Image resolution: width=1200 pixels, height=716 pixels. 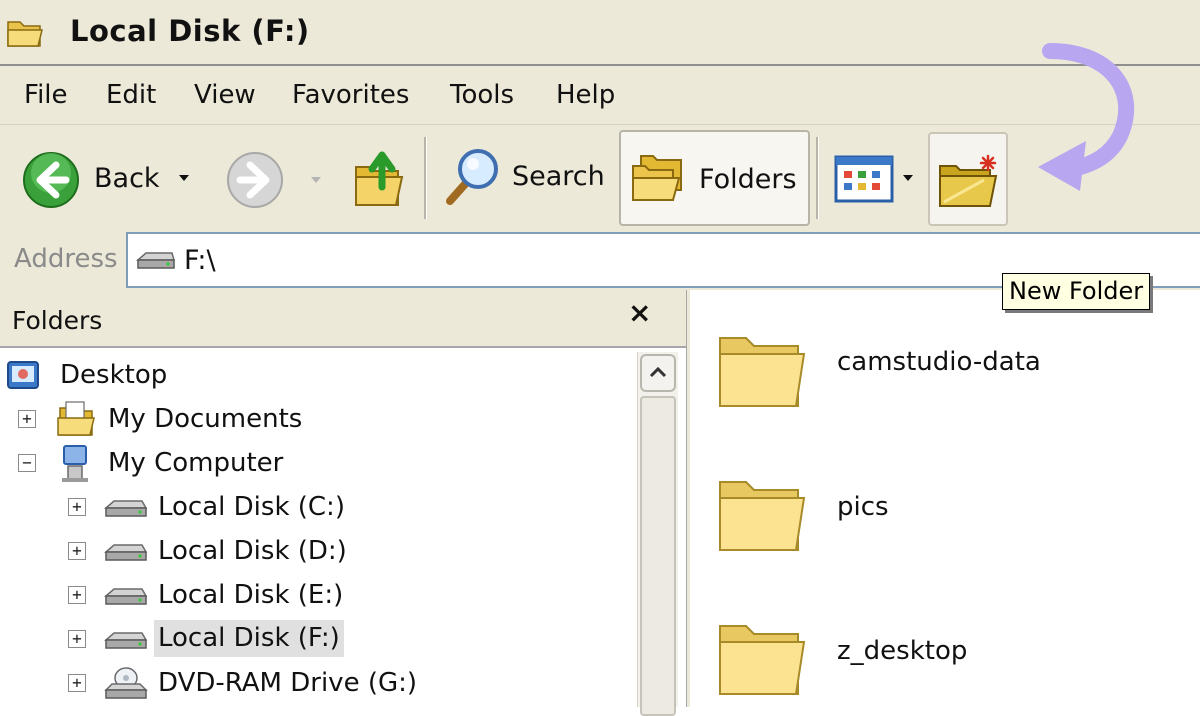 What do you see at coordinates (348, 552) in the screenshot?
I see `tree-item-local-disk-d: + Local Disk (D:)` at bounding box center [348, 552].